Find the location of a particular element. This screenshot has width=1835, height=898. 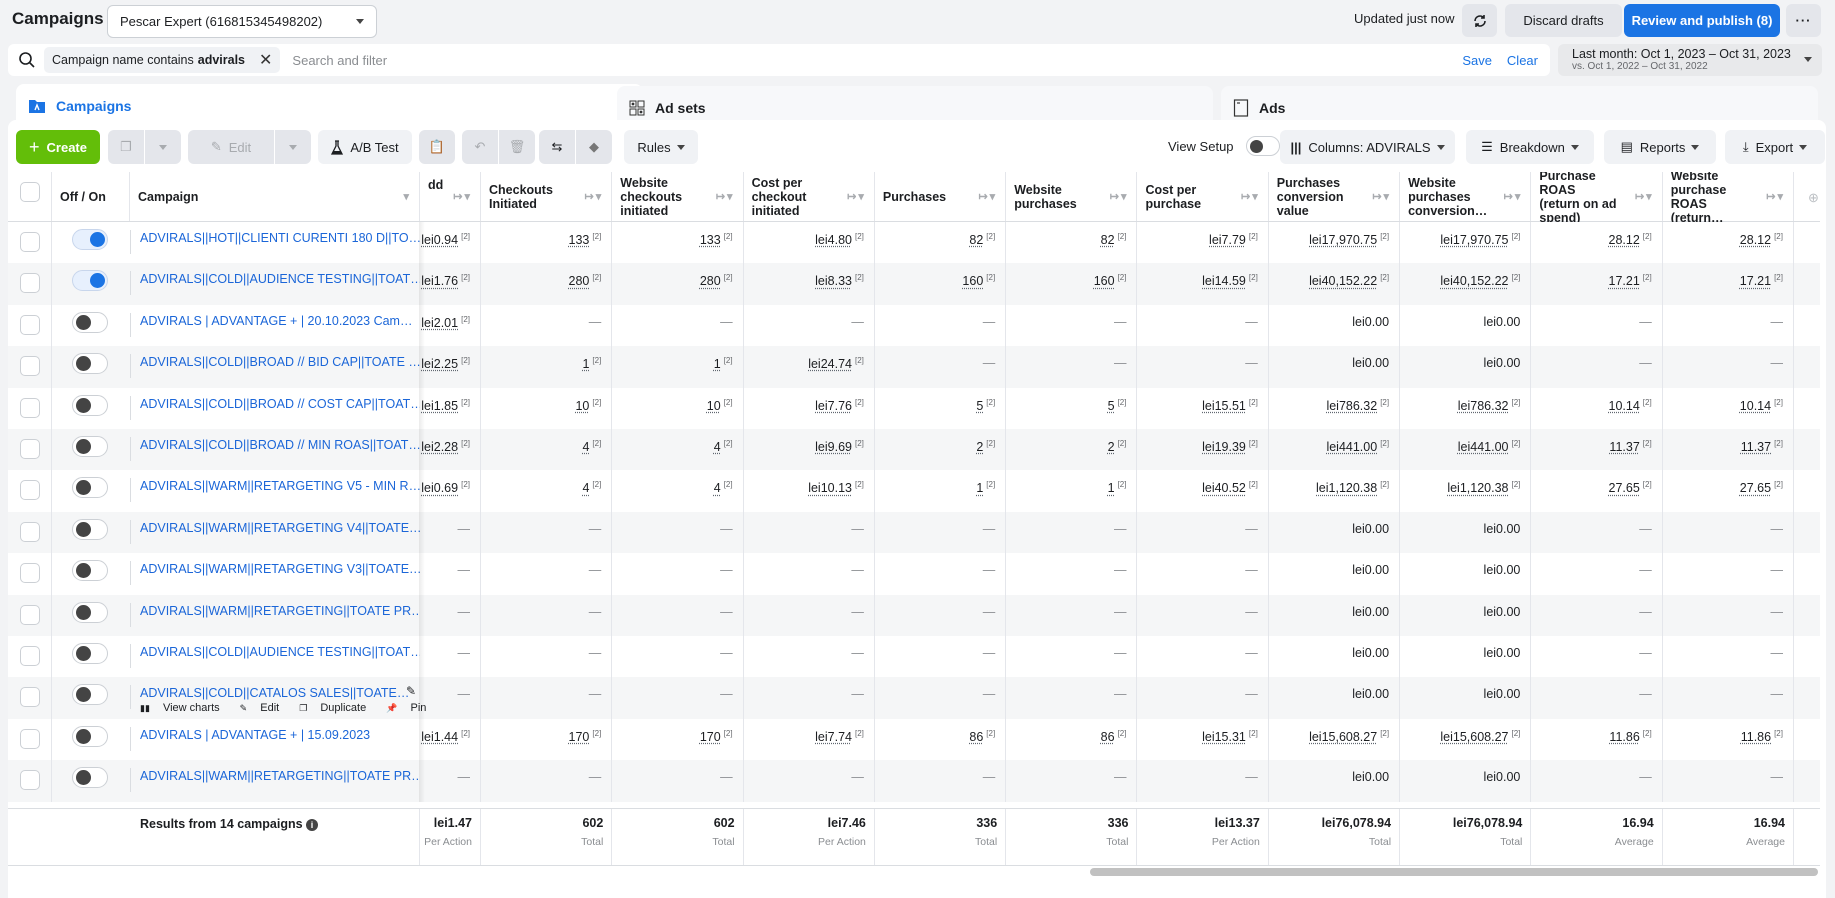

metric-value: lei8.33 is located at coordinates (833, 282).